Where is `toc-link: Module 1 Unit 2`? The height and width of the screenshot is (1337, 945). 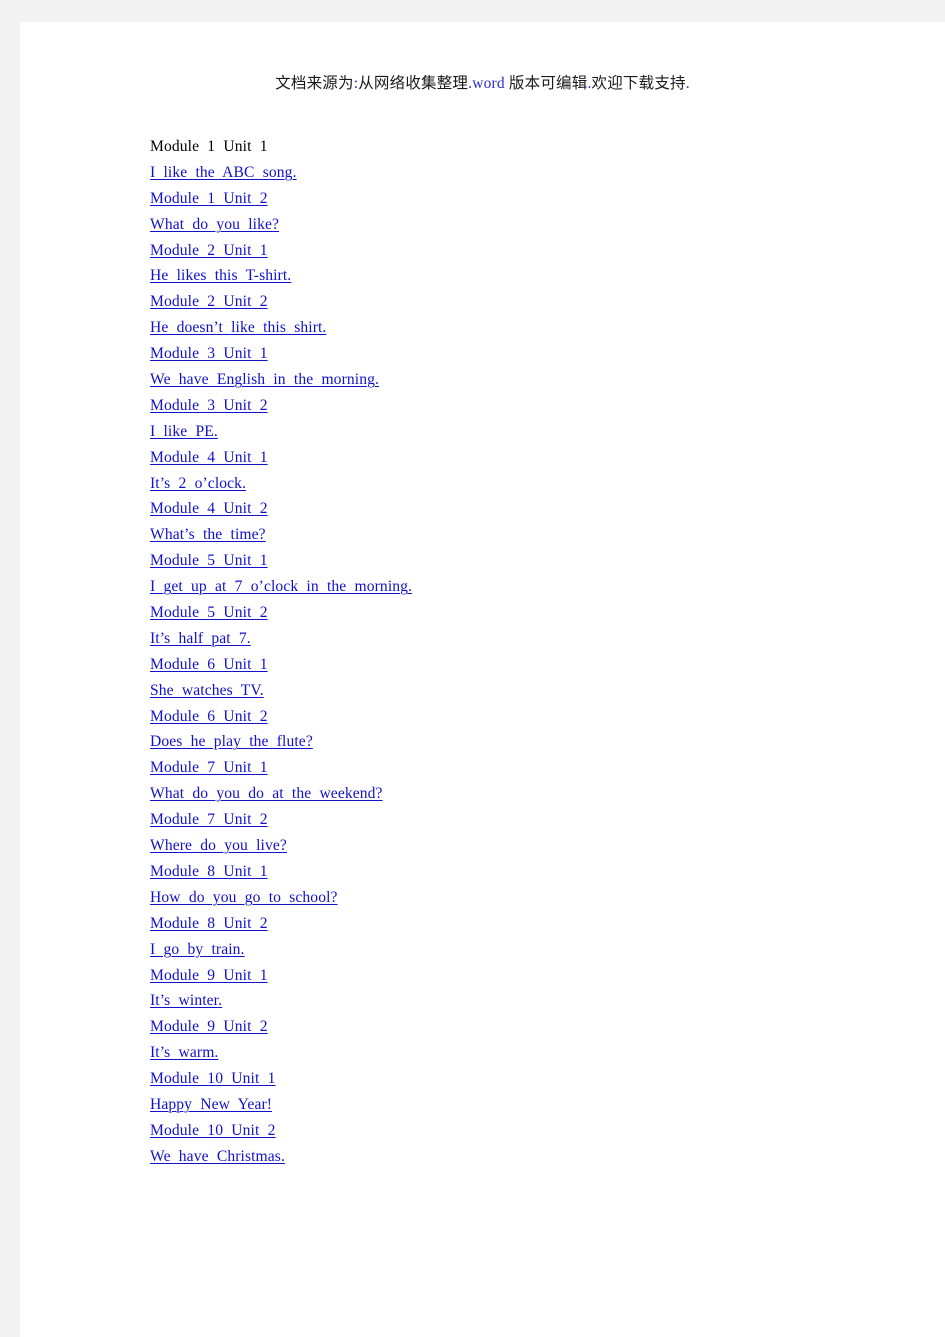 toc-link: Module 1 Unit 2 is located at coordinates (209, 199).